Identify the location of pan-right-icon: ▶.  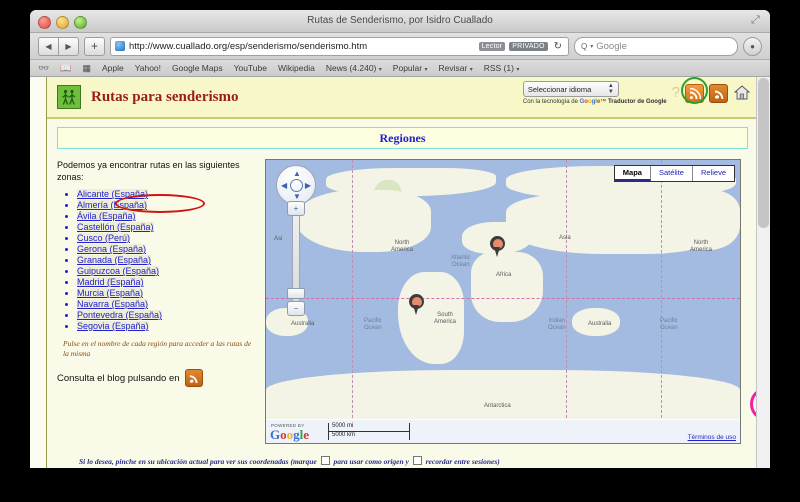
(308, 185).